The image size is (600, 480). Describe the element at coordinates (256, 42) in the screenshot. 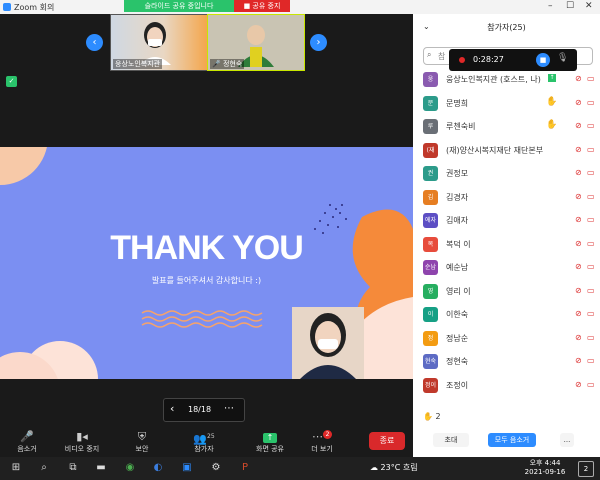

I see `video-thumbnail: 🎤 정현숙` at that location.